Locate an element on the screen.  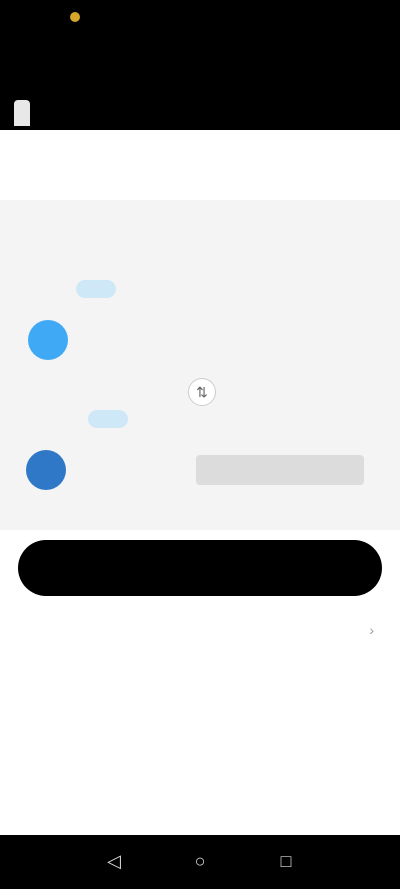
swap-arrows-icon: ⇅ is located at coordinates (202, 392).